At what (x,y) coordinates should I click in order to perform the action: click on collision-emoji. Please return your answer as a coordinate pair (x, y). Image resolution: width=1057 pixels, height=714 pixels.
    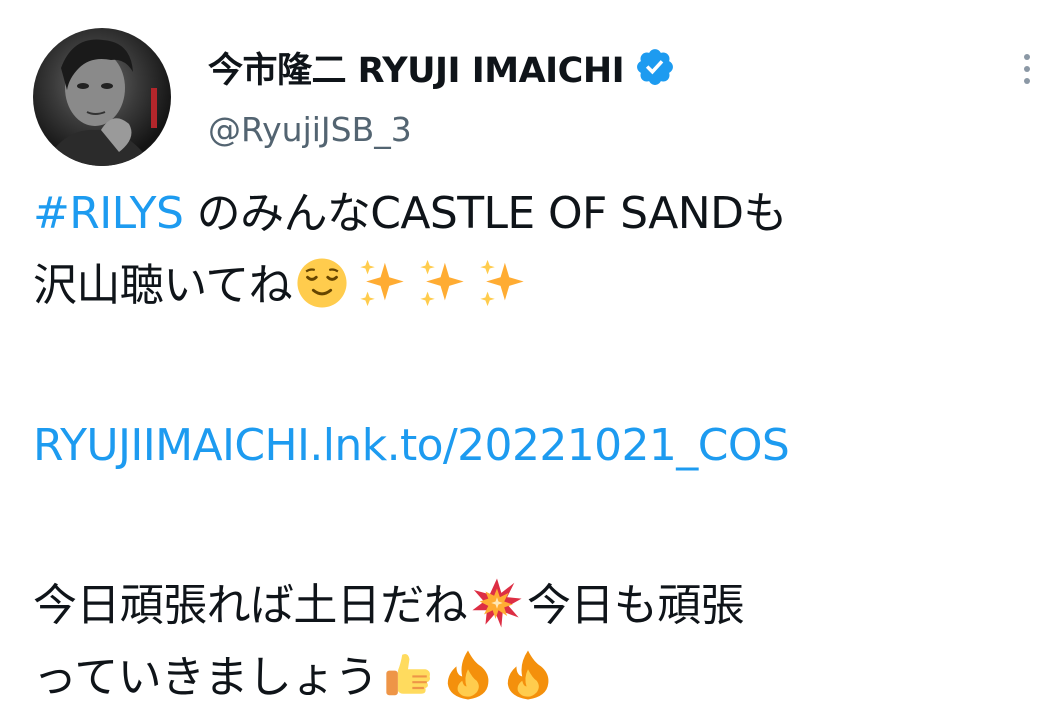
    Looking at the image, I should click on (497, 603).